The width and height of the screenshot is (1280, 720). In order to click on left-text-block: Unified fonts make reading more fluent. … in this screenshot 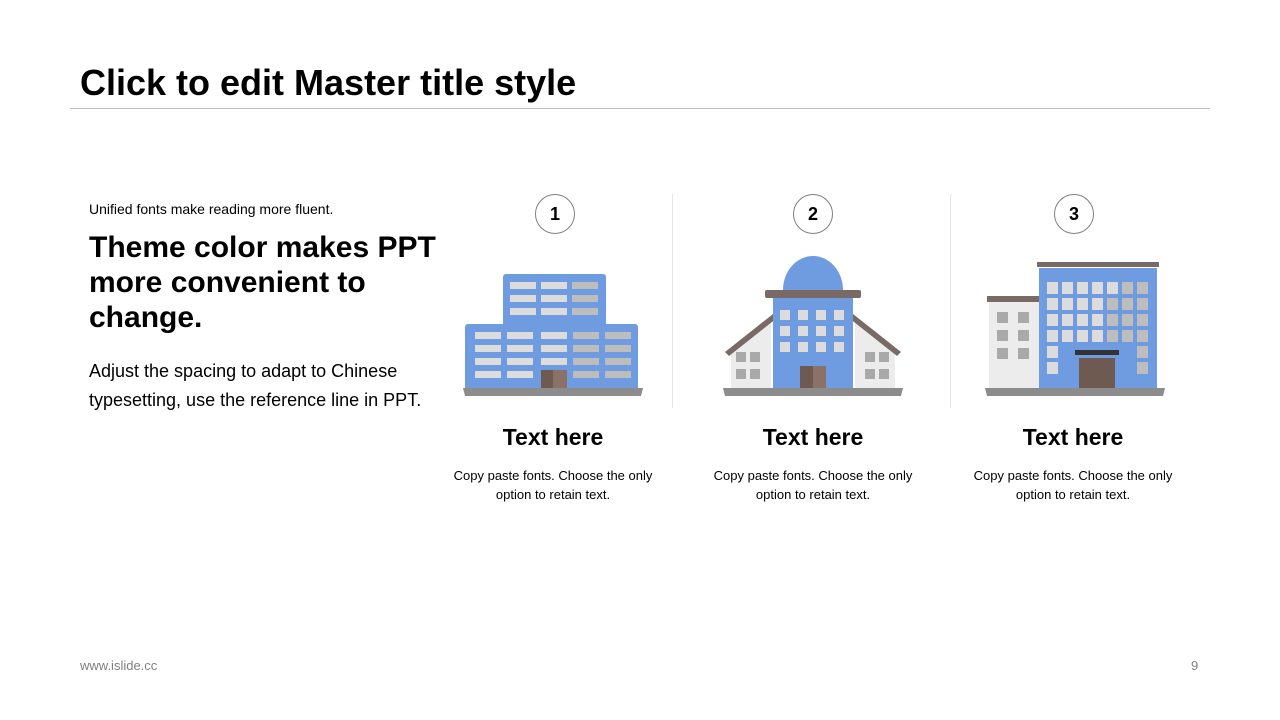, I will do `click(269, 307)`.